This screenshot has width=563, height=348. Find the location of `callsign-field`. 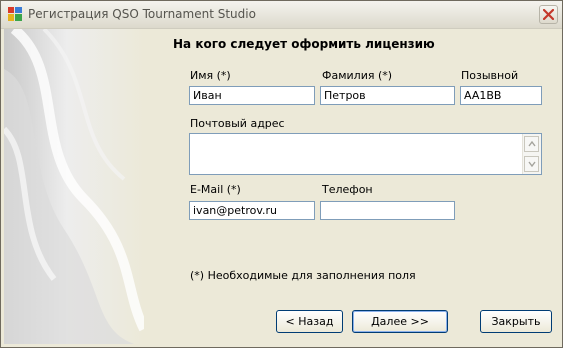

callsign-field is located at coordinates (501, 95).